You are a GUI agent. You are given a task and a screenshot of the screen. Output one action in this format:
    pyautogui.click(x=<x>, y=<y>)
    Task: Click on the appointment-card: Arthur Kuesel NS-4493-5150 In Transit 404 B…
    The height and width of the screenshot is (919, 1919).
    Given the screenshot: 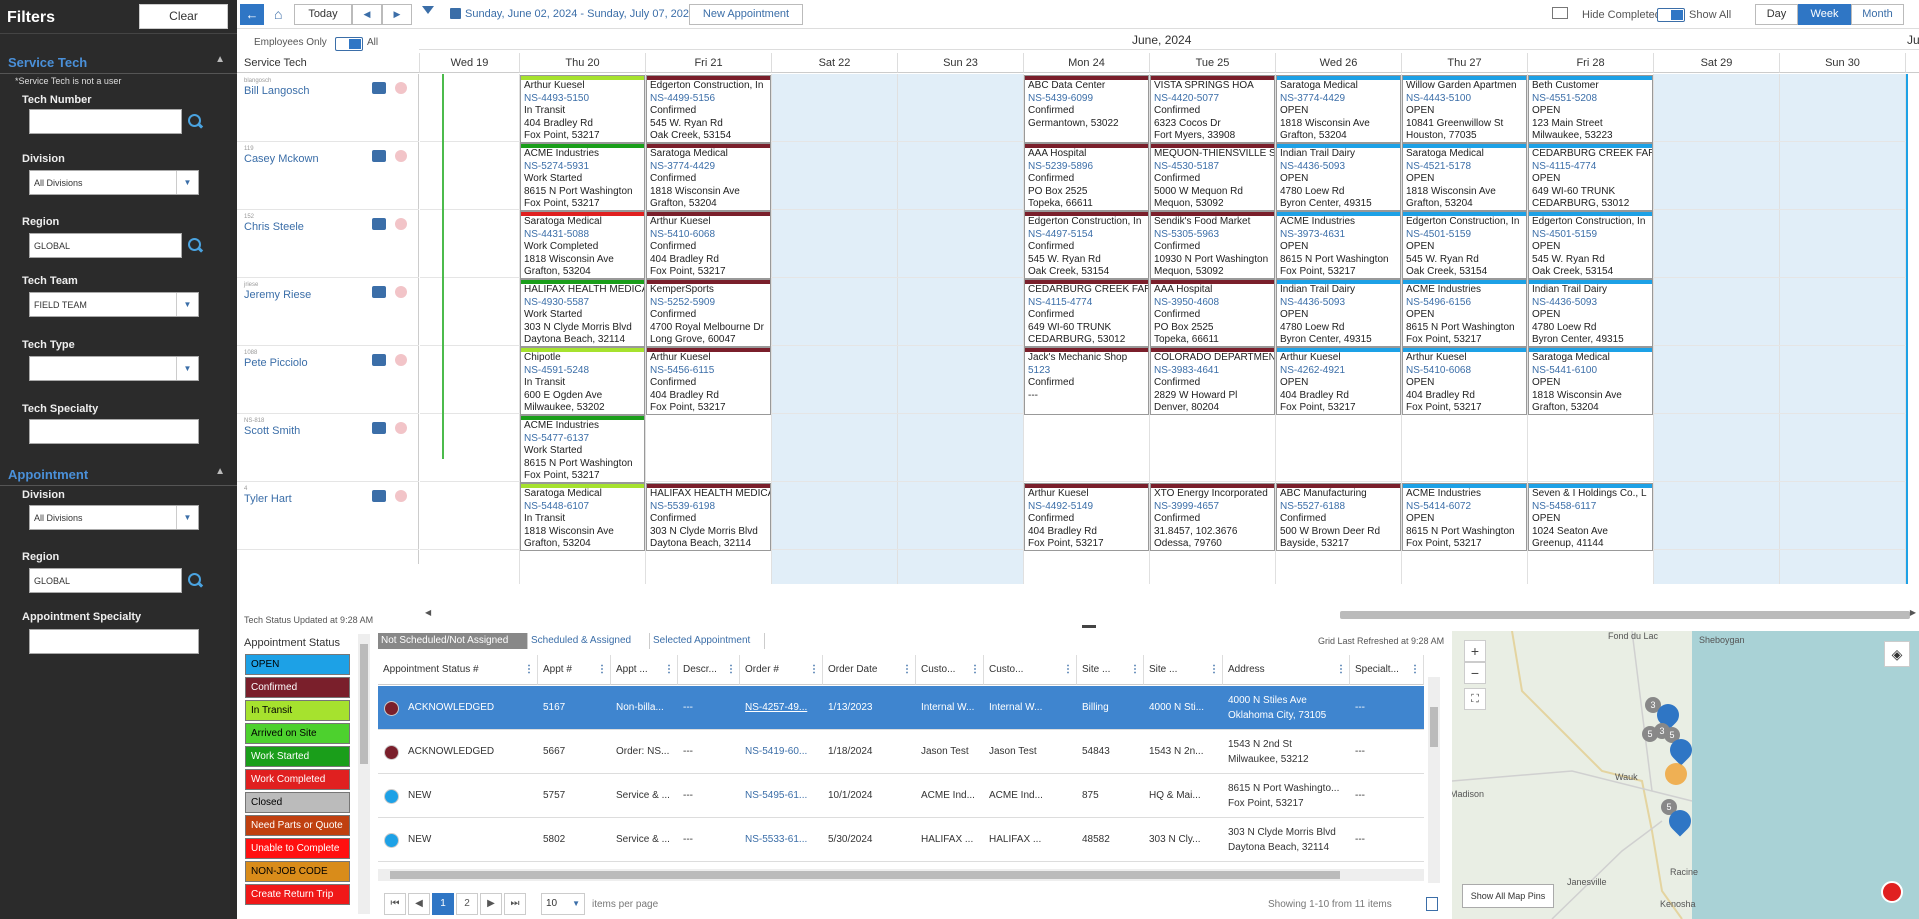 What is the action you would take?
    pyautogui.click(x=582, y=109)
    